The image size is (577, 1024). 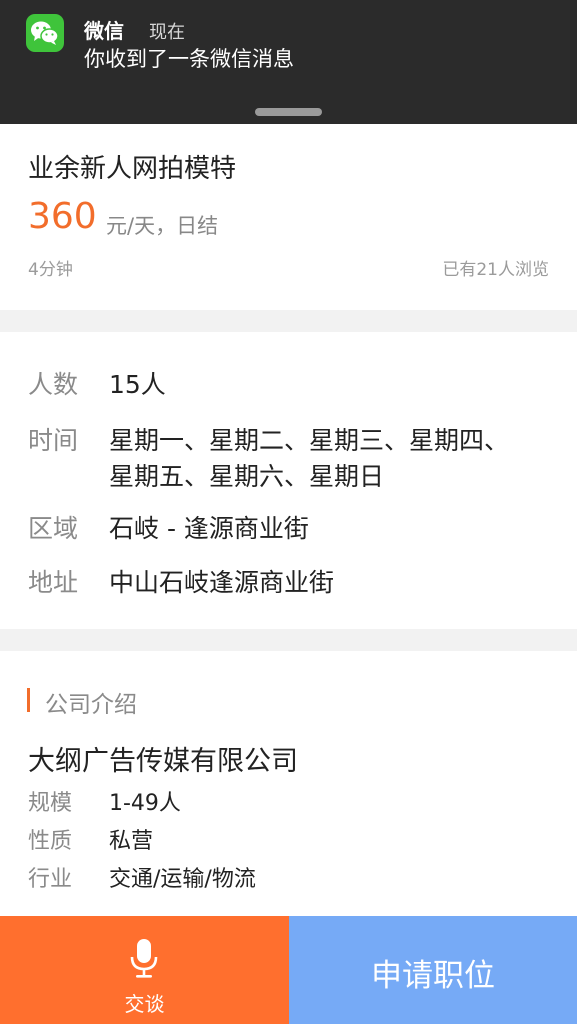 What do you see at coordinates (131, 841) in the screenshot?
I see `company-type-value: 私营` at bounding box center [131, 841].